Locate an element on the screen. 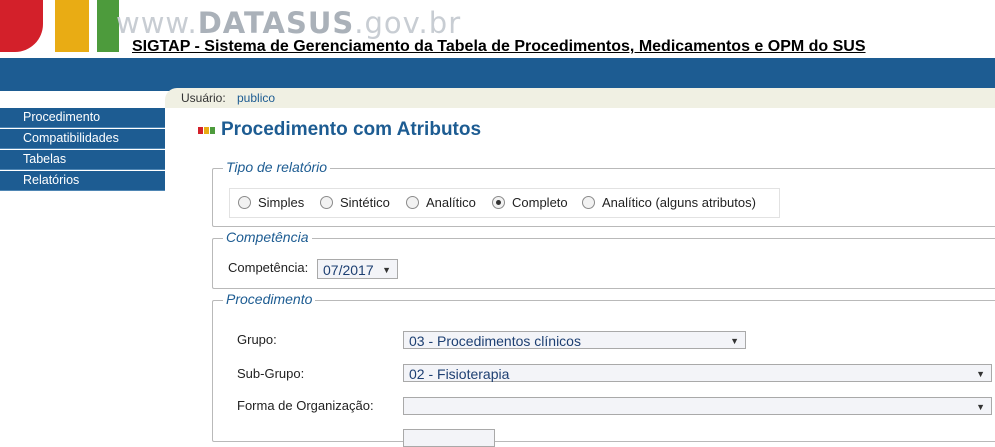  competencia-label: Competência: is located at coordinates (268, 267).